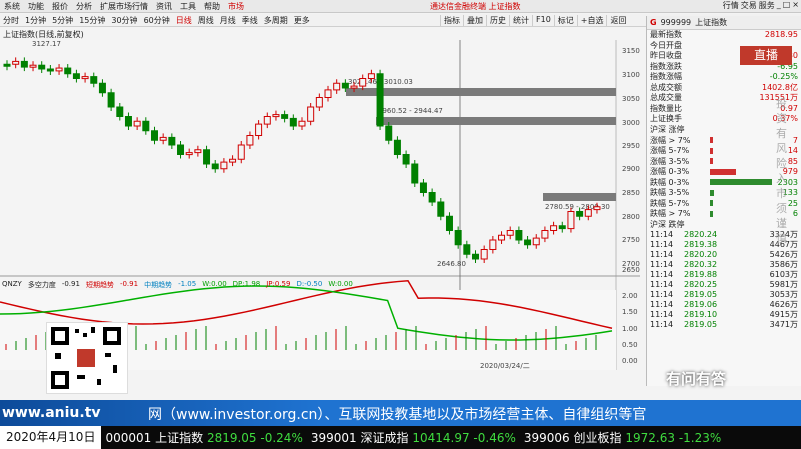  What do you see at coordinates (214, 284) in the screenshot?
I see `ind-label4: W:0.00` at bounding box center [214, 284].